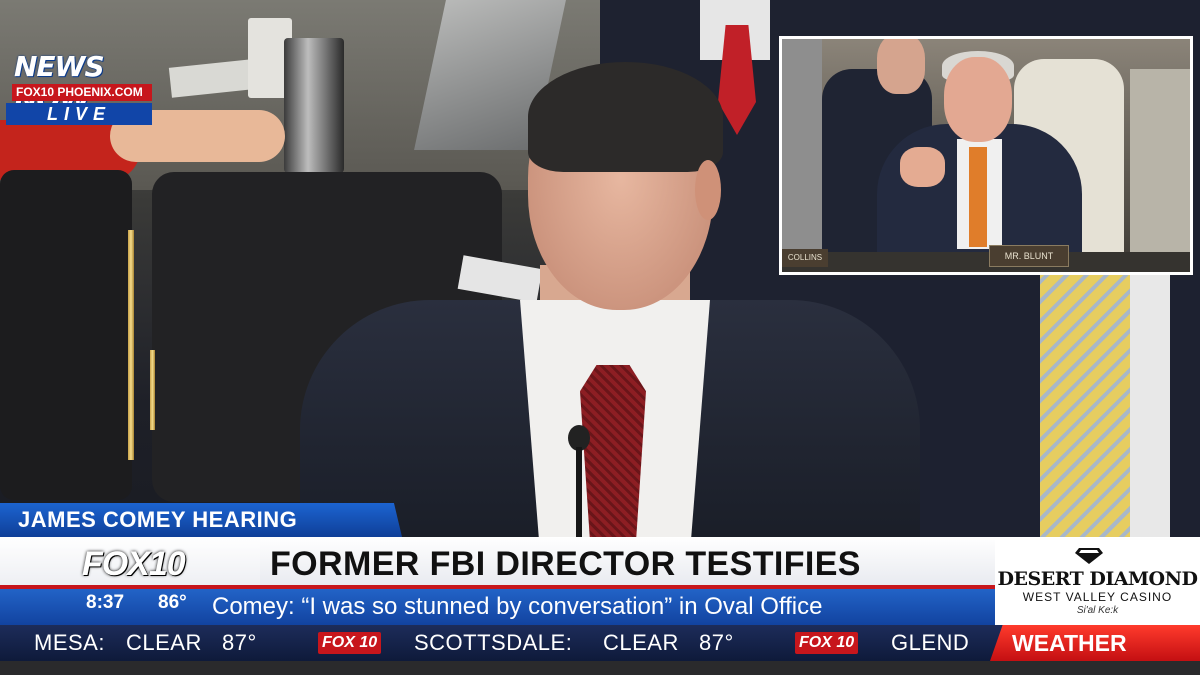 Image resolution: width=1200 pixels, height=675 pixels. I want to click on temperature: 86°, so click(172, 602).